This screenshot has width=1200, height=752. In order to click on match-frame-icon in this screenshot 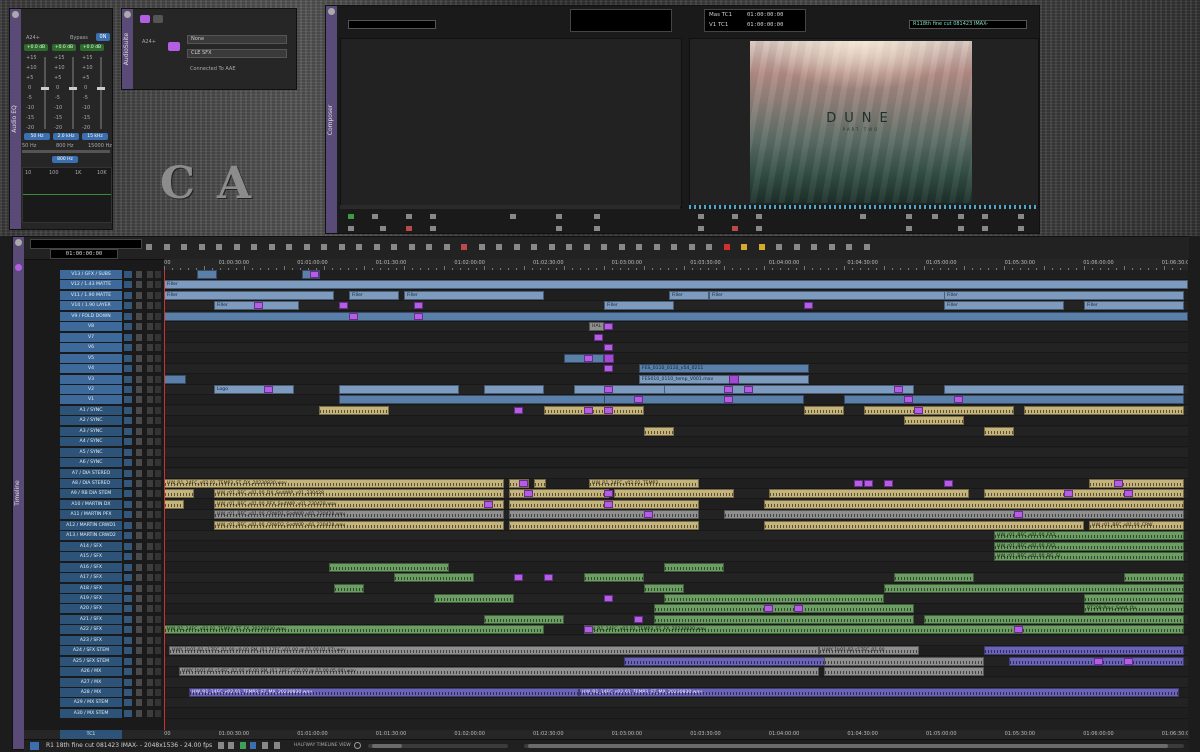, I will do `click(351, 228)`.